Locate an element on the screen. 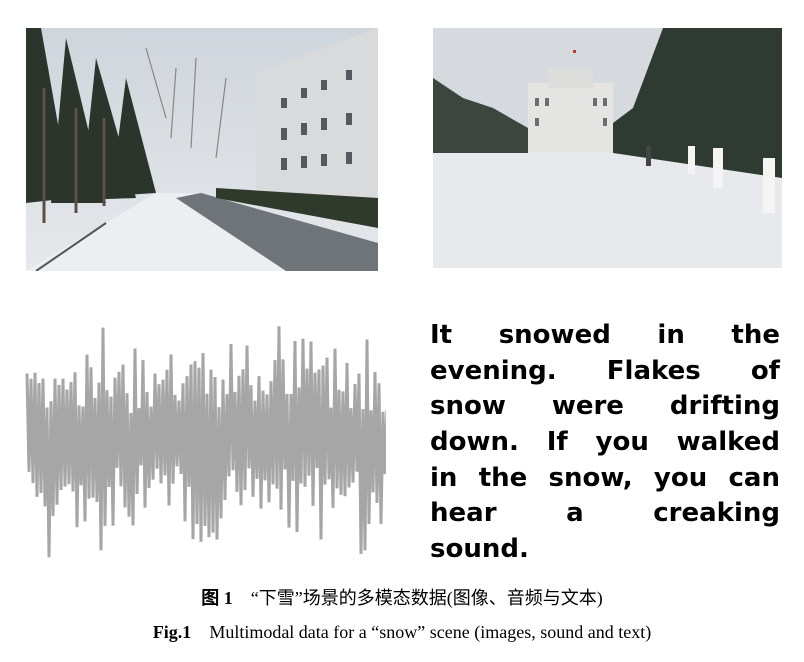 This screenshot has width=804, height=662. caption-chinese: 图 1 “下雪”场景的多模态数据(图像、音频与文本) is located at coordinates (402, 597).